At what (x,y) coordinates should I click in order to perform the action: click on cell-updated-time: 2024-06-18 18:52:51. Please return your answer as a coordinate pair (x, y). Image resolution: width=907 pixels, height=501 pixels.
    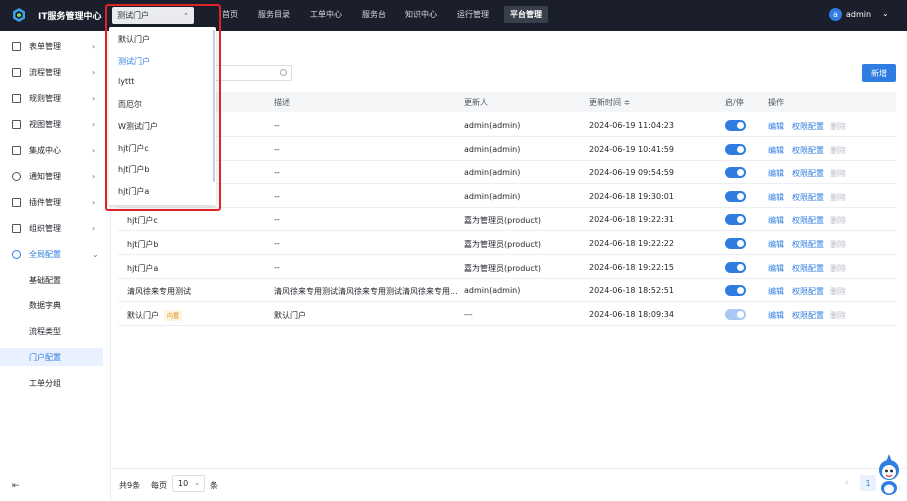
    Looking at the image, I should click on (631, 290).